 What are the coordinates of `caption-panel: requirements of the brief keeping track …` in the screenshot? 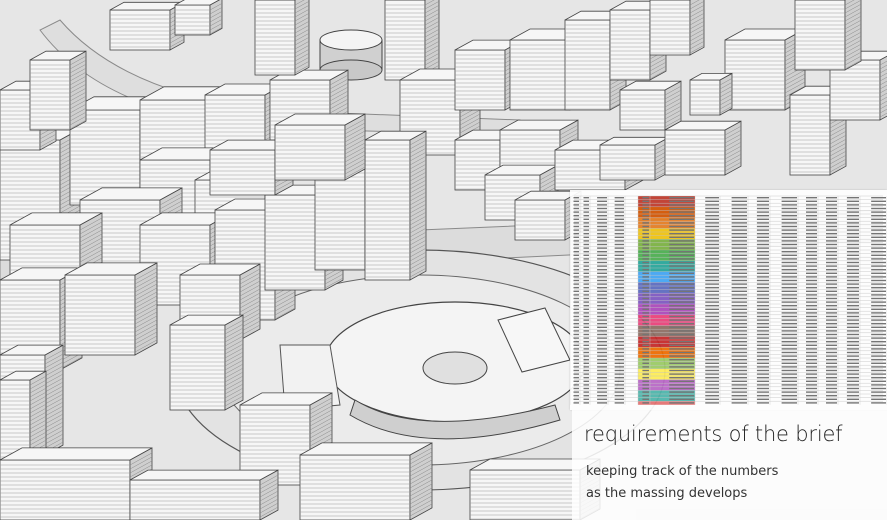 It's located at (729, 465).